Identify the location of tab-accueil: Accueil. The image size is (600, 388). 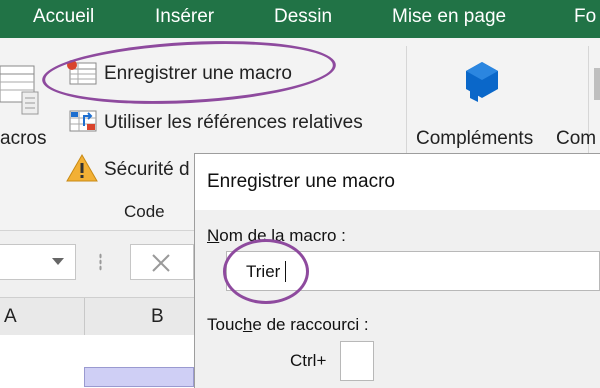
(63, 17).